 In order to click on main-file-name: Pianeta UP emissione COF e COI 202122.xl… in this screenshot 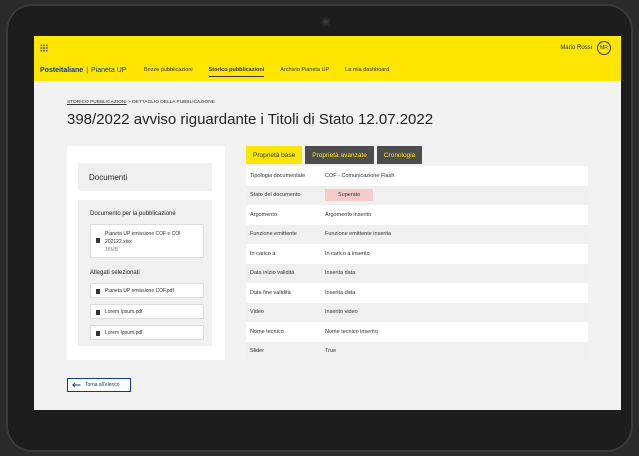, I will do `click(143, 242)`.